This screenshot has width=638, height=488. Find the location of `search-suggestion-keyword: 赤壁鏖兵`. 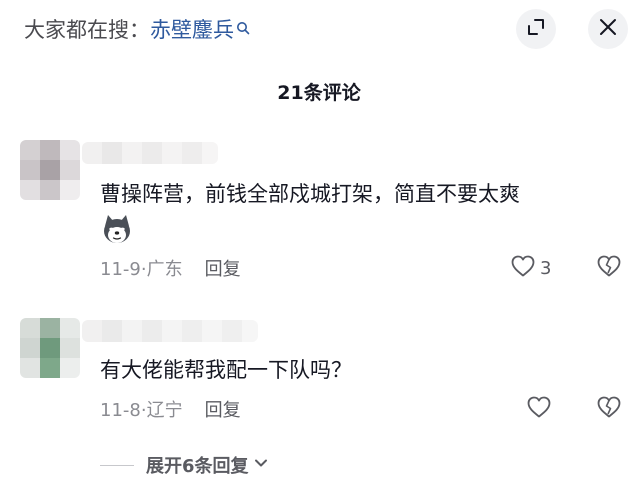

search-suggestion-keyword: 赤壁鏖兵 is located at coordinates (192, 30).